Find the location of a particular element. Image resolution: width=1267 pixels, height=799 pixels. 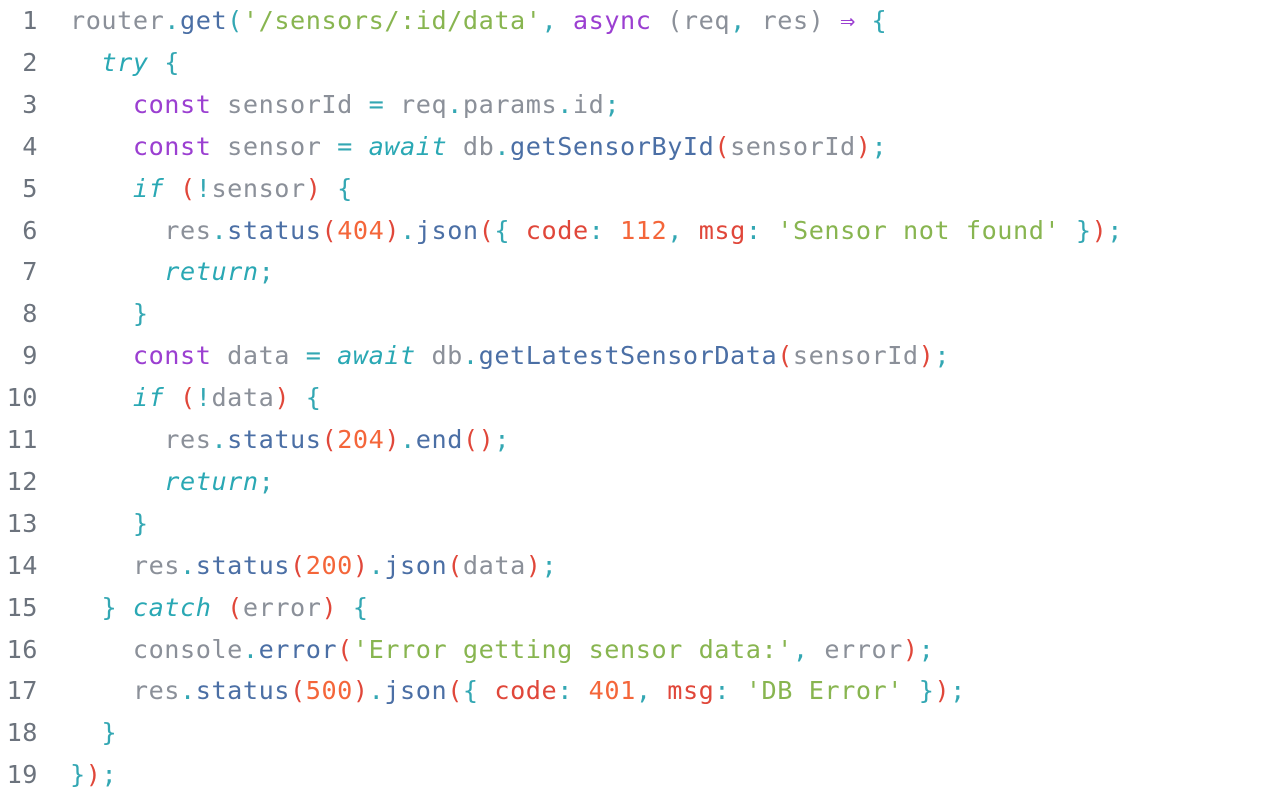

code-token: 401 is located at coordinates (612, 691).